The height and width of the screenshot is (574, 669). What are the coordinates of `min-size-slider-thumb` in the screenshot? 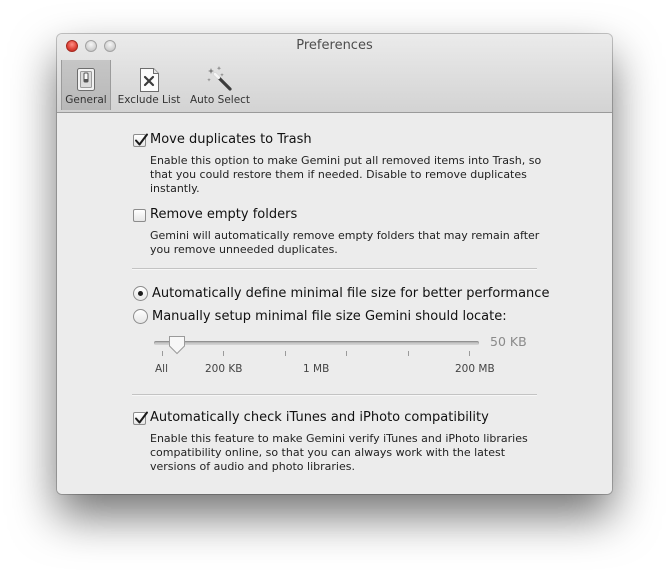 It's located at (177, 346).